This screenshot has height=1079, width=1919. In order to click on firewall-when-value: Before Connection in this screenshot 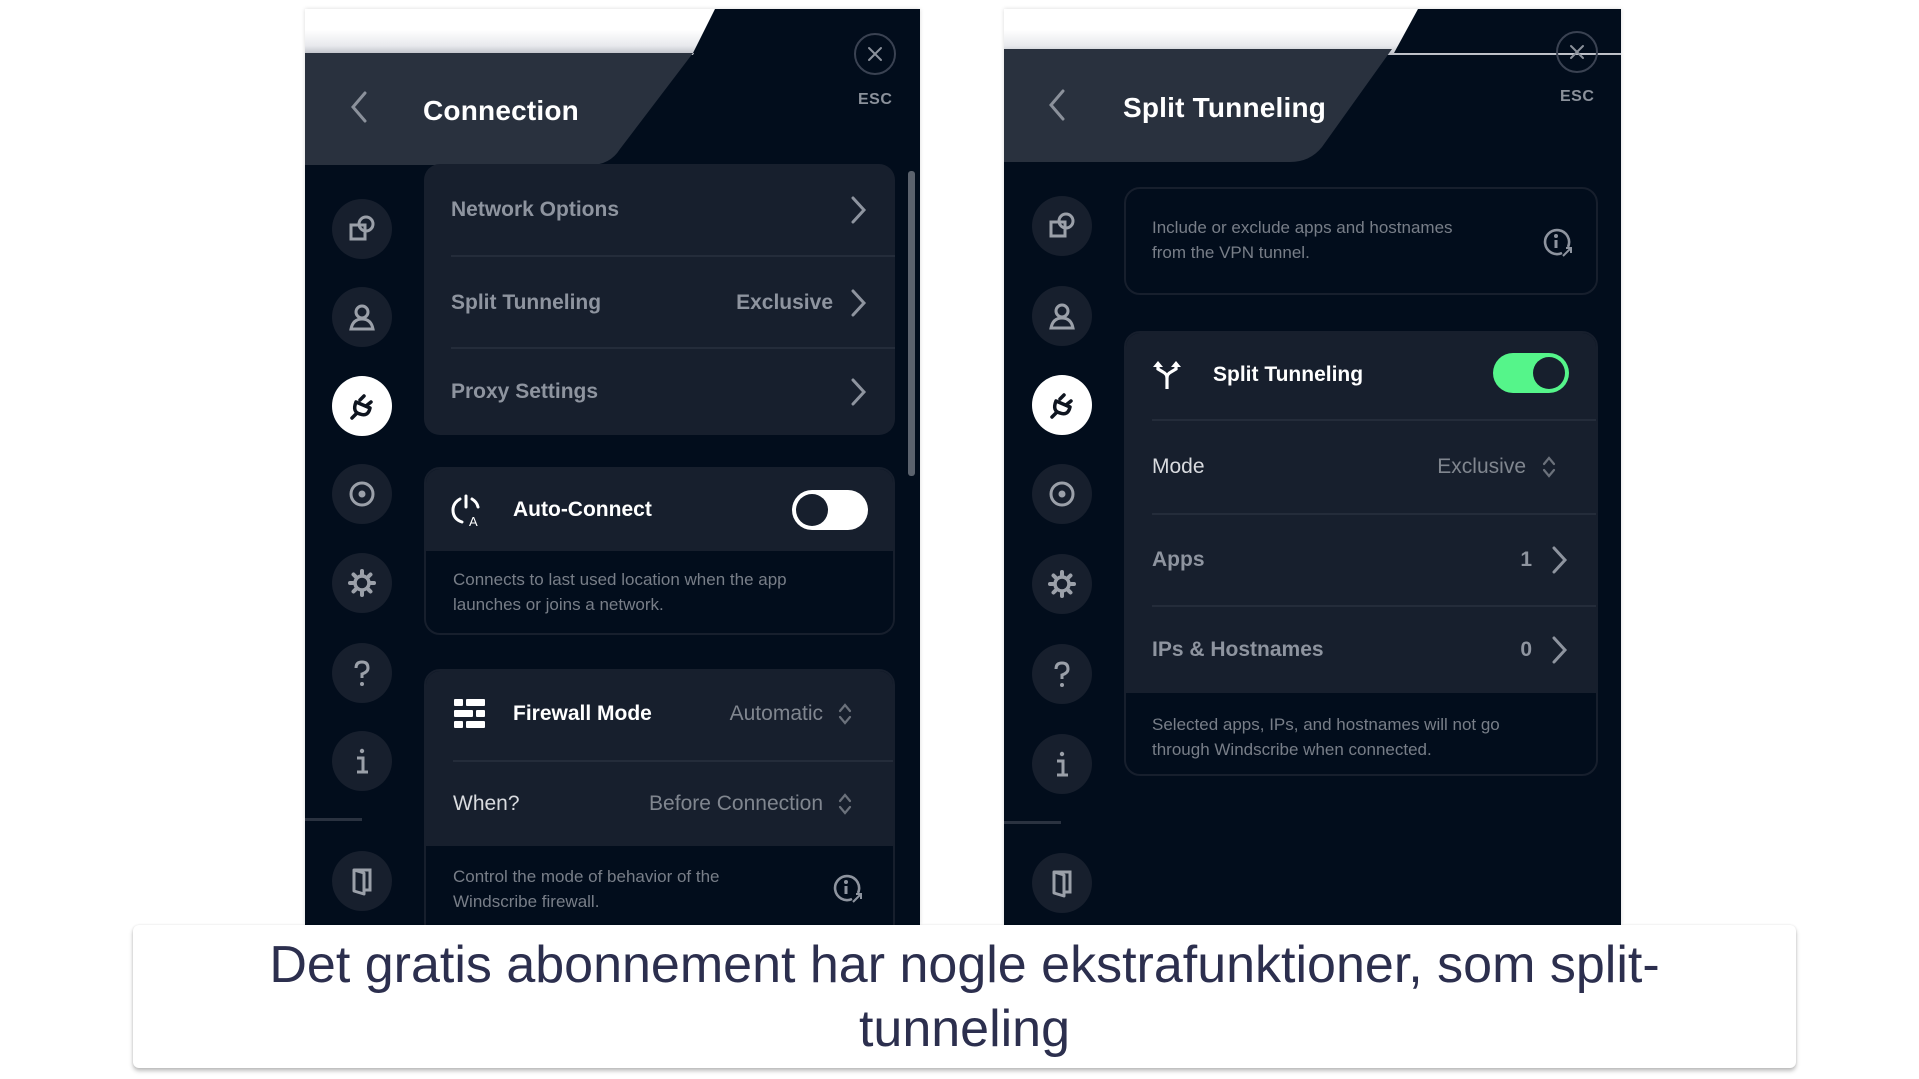, I will do `click(736, 804)`.